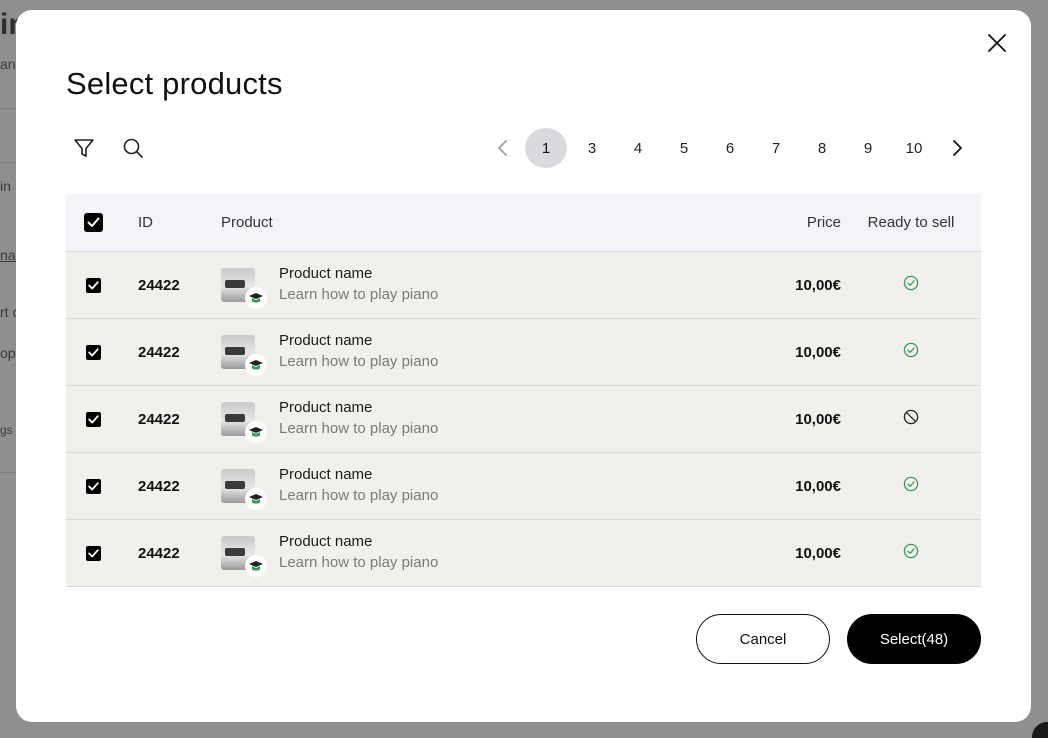 The width and height of the screenshot is (1048, 738). Describe the element at coordinates (1040, 730) in the screenshot. I see `chat-bubble-icon` at that location.